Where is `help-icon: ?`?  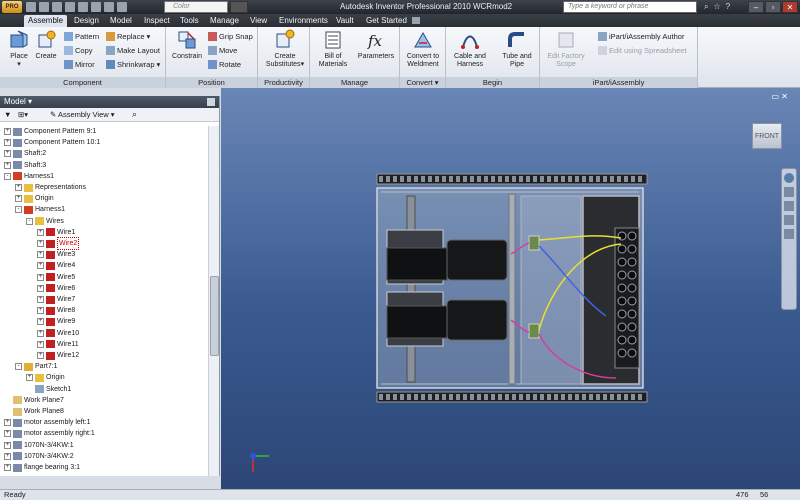 help-icon: ? is located at coordinates (728, 7).